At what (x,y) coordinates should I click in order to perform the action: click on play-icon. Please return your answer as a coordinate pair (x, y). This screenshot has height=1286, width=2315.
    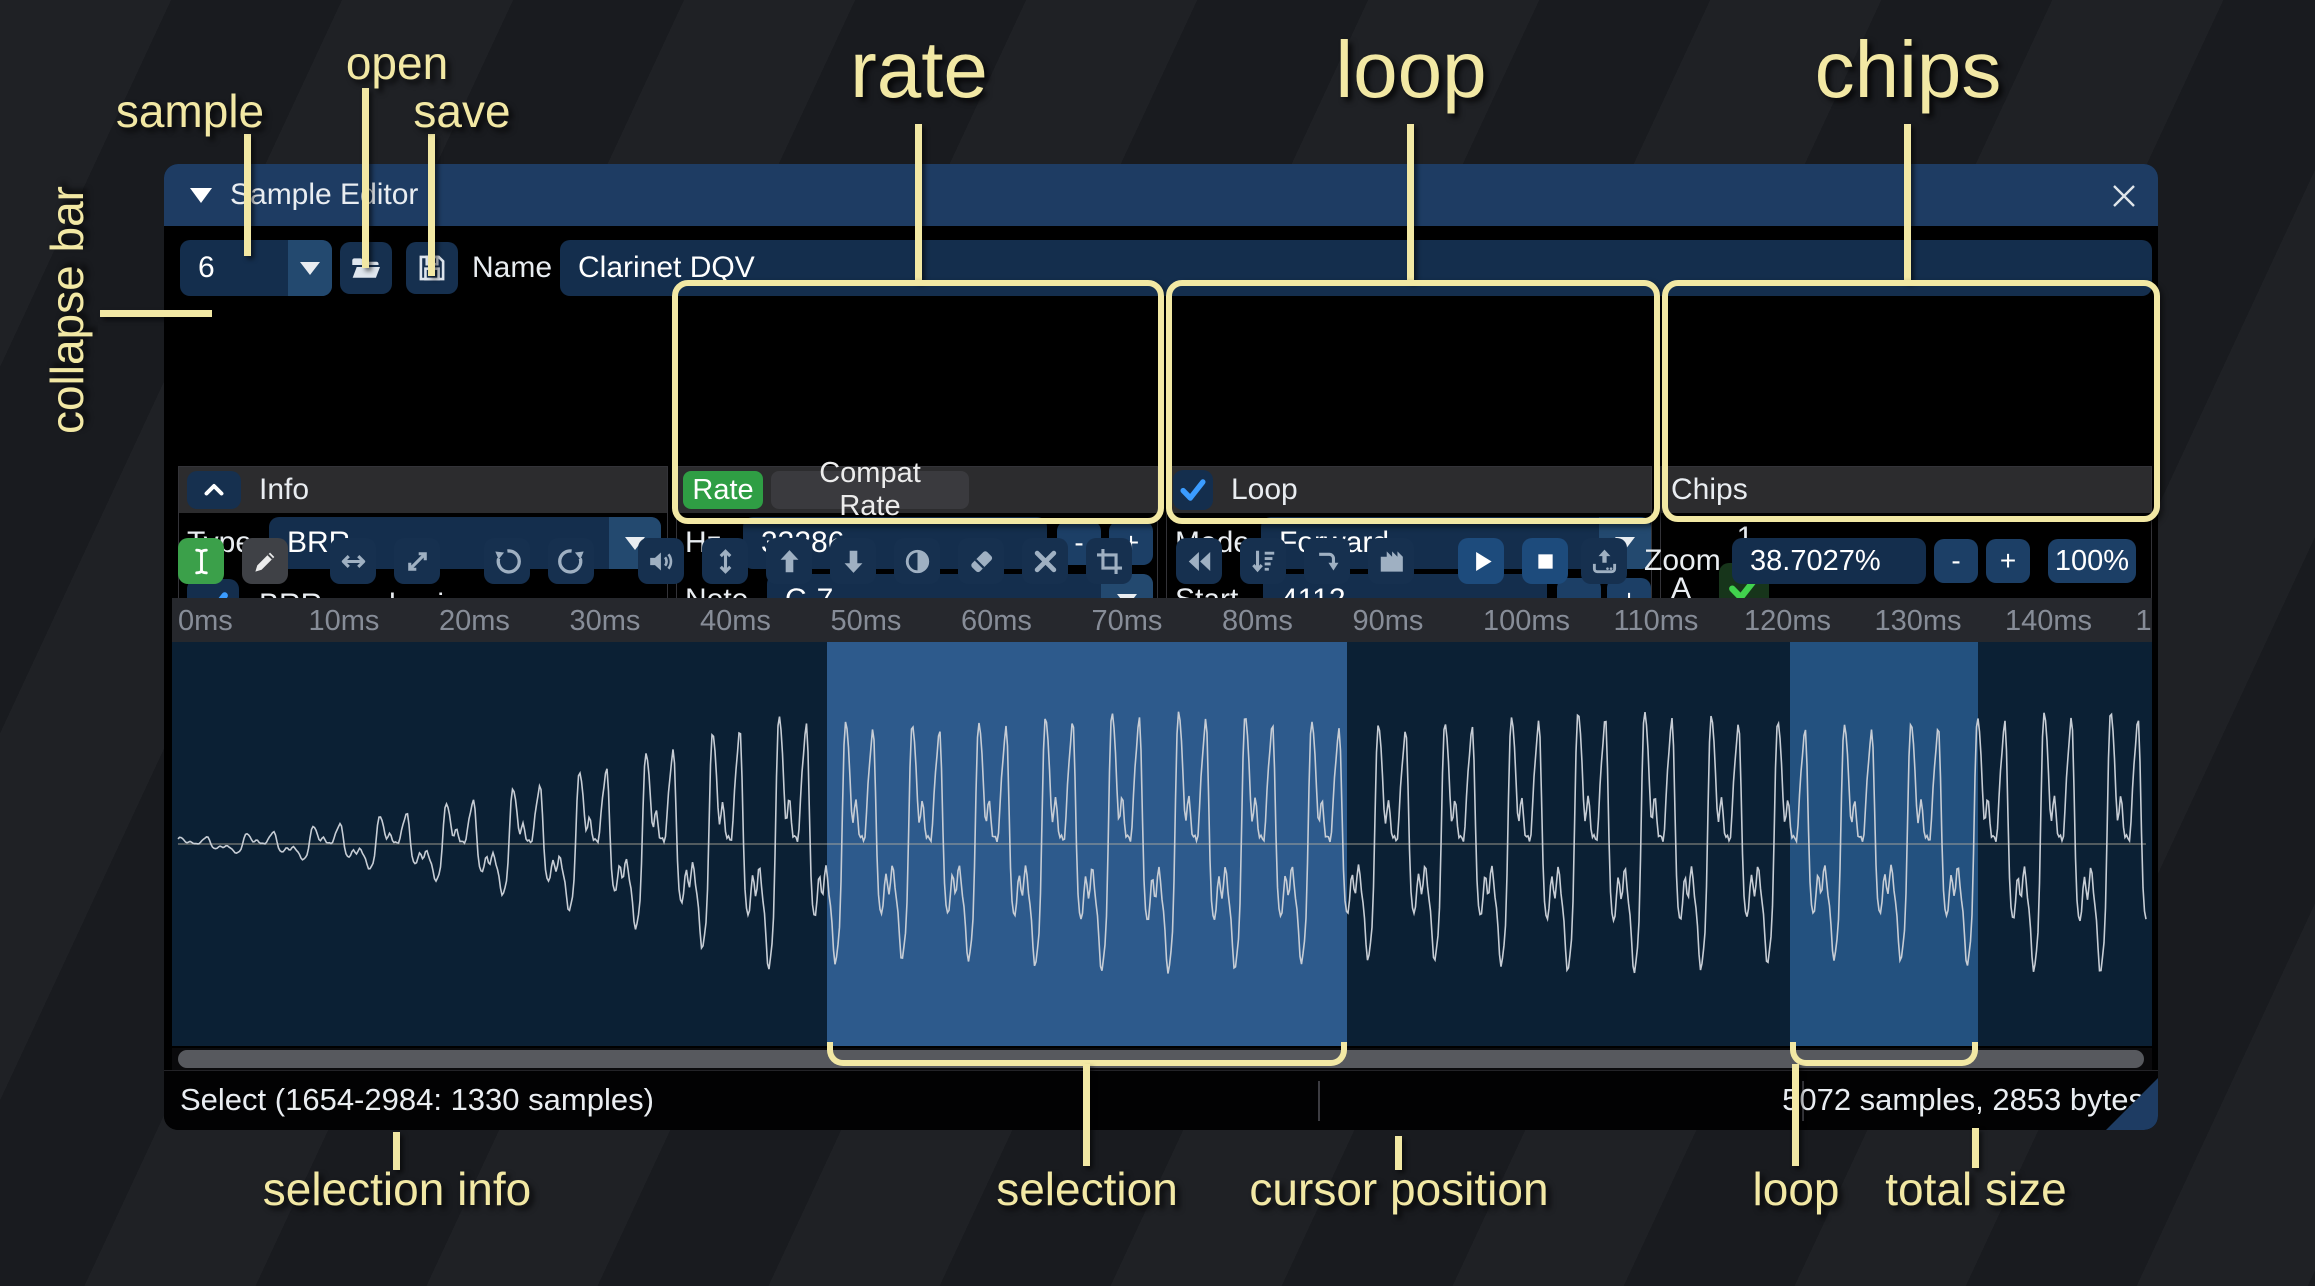
    Looking at the image, I should click on (1483, 561).